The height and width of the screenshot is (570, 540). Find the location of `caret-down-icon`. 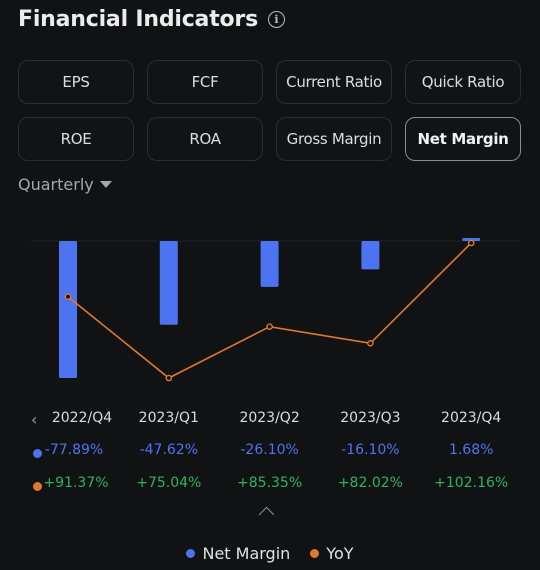

caret-down-icon is located at coordinates (105, 184).